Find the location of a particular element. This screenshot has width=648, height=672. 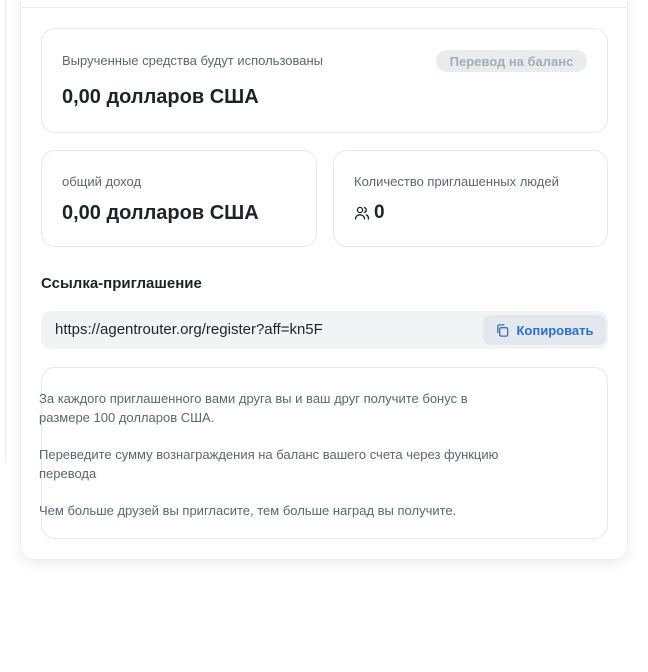

invited-count-card is located at coordinates (470, 198).